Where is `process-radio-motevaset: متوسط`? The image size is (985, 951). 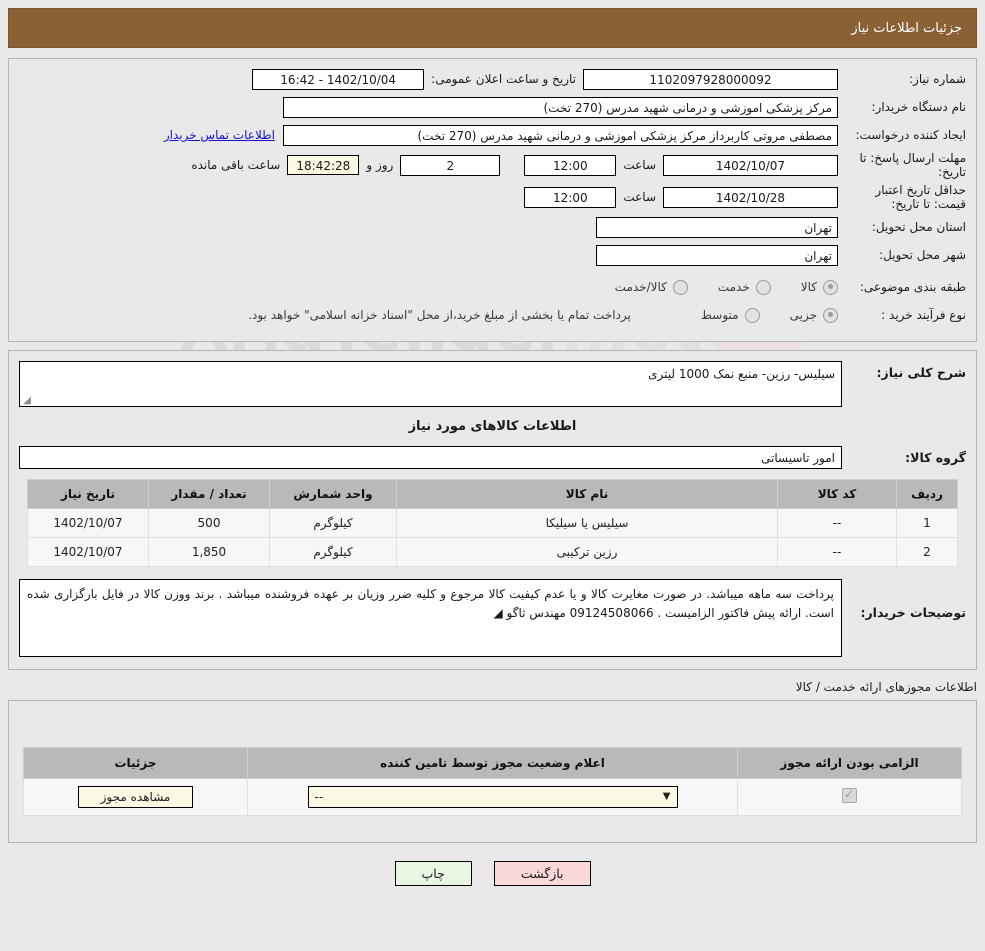 process-radio-motevaset: متوسط is located at coordinates (730, 315).